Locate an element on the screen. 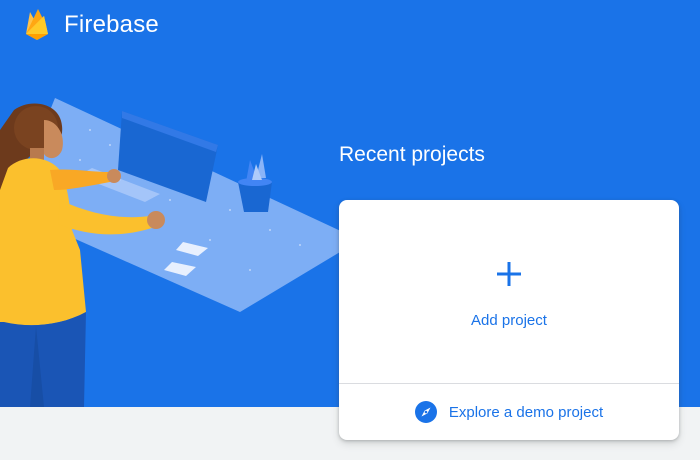 The image size is (700, 460). compass-icon is located at coordinates (425, 412).